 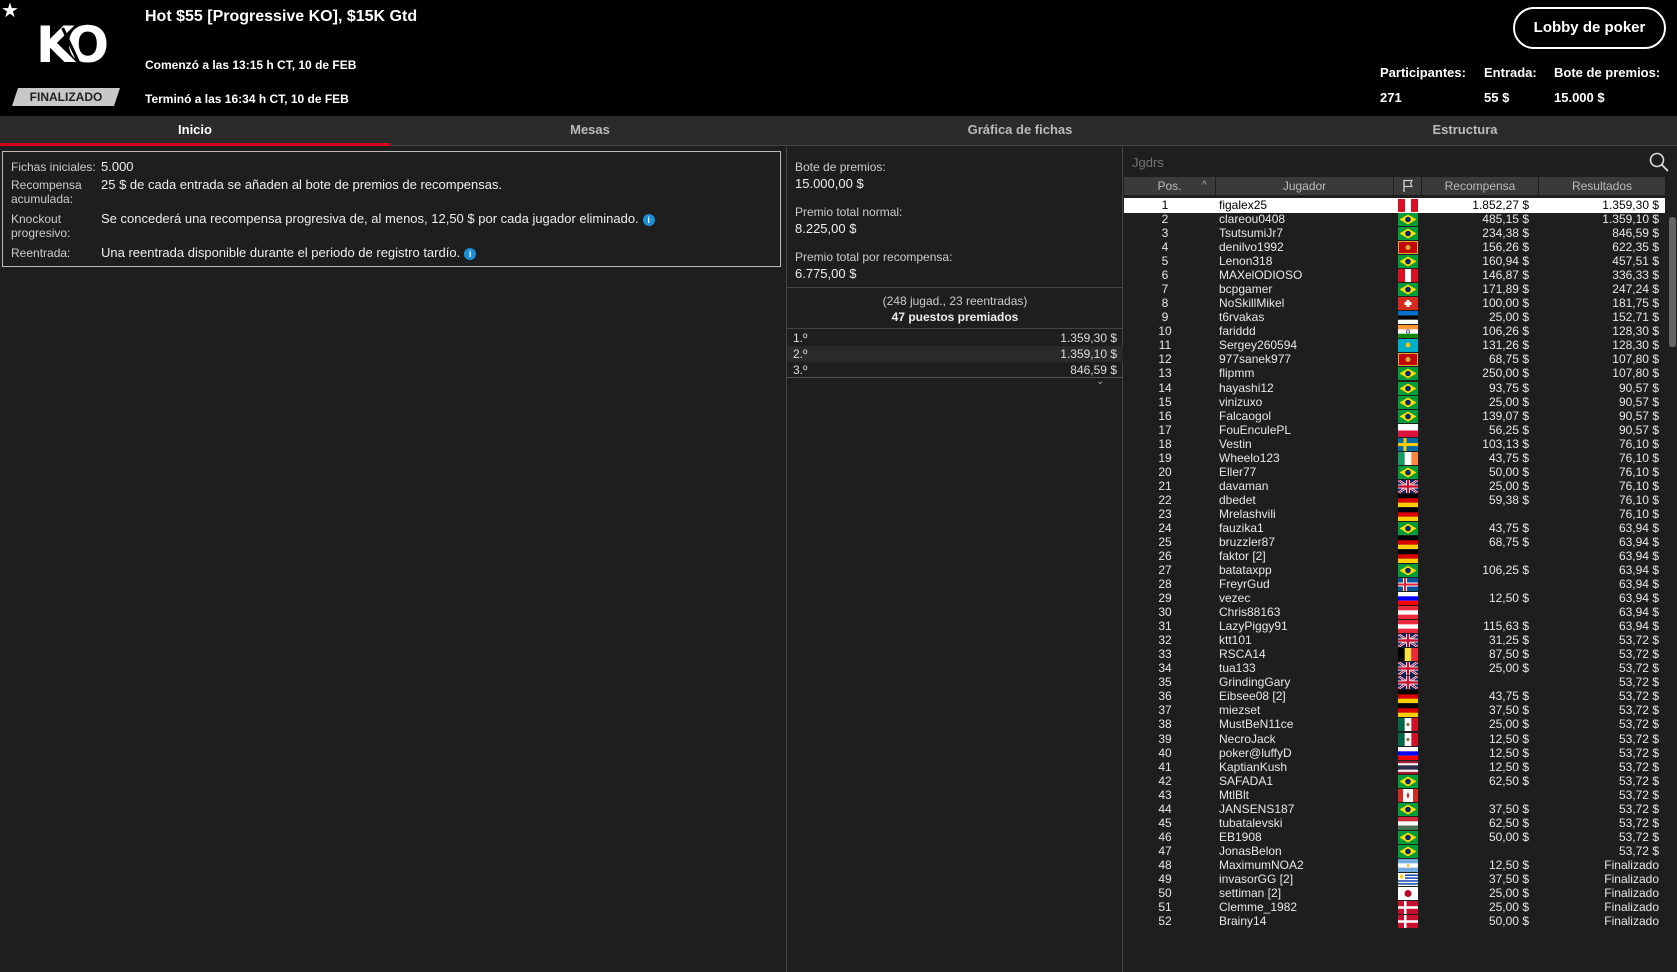 What do you see at coordinates (1394, 570) in the screenshot?
I see `table-row: 27 batataxpp 106,25 $ 63,94 $` at bounding box center [1394, 570].